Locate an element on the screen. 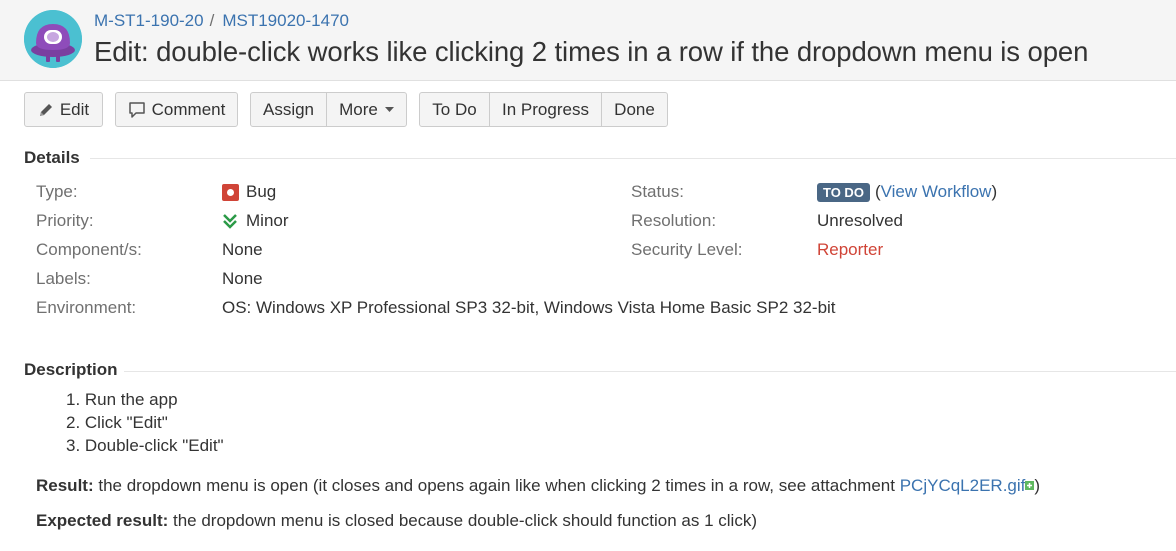 This screenshot has height=551, width=1176. type-value: Bug is located at coordinates (249, 192).